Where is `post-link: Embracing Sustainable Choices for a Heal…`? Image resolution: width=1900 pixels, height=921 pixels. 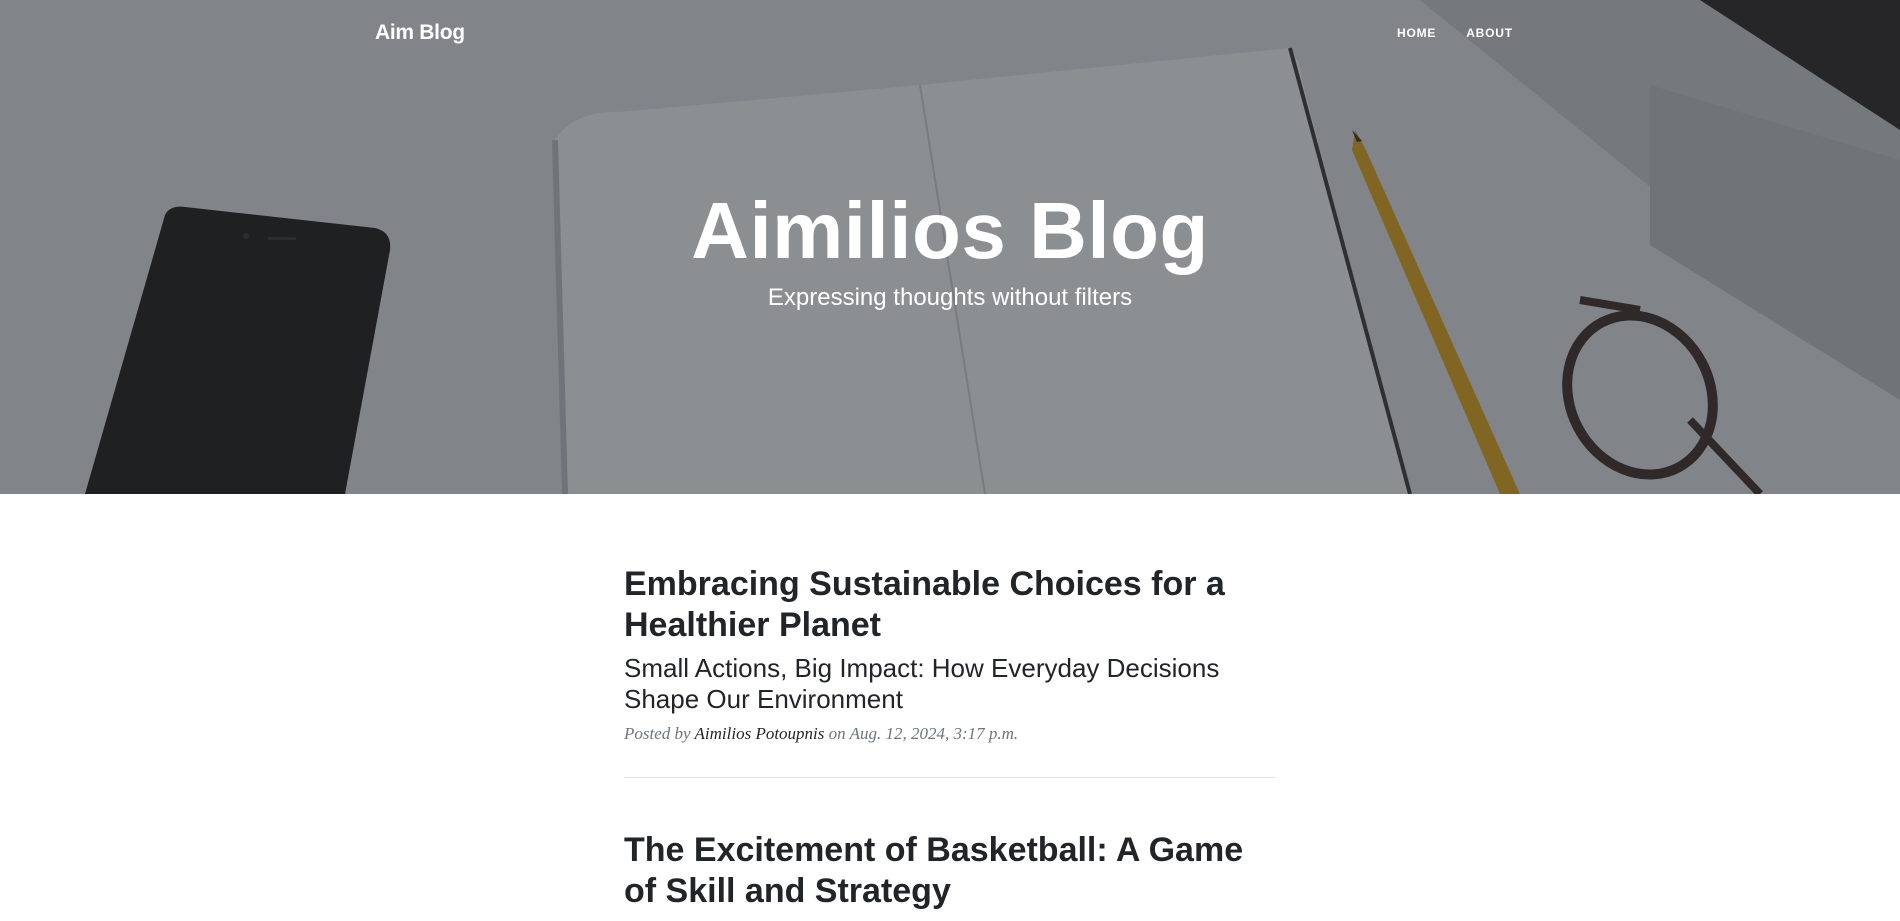
post-link: Embracing Sustainable Choices for a Heal… is located at coordinates (949, 639).